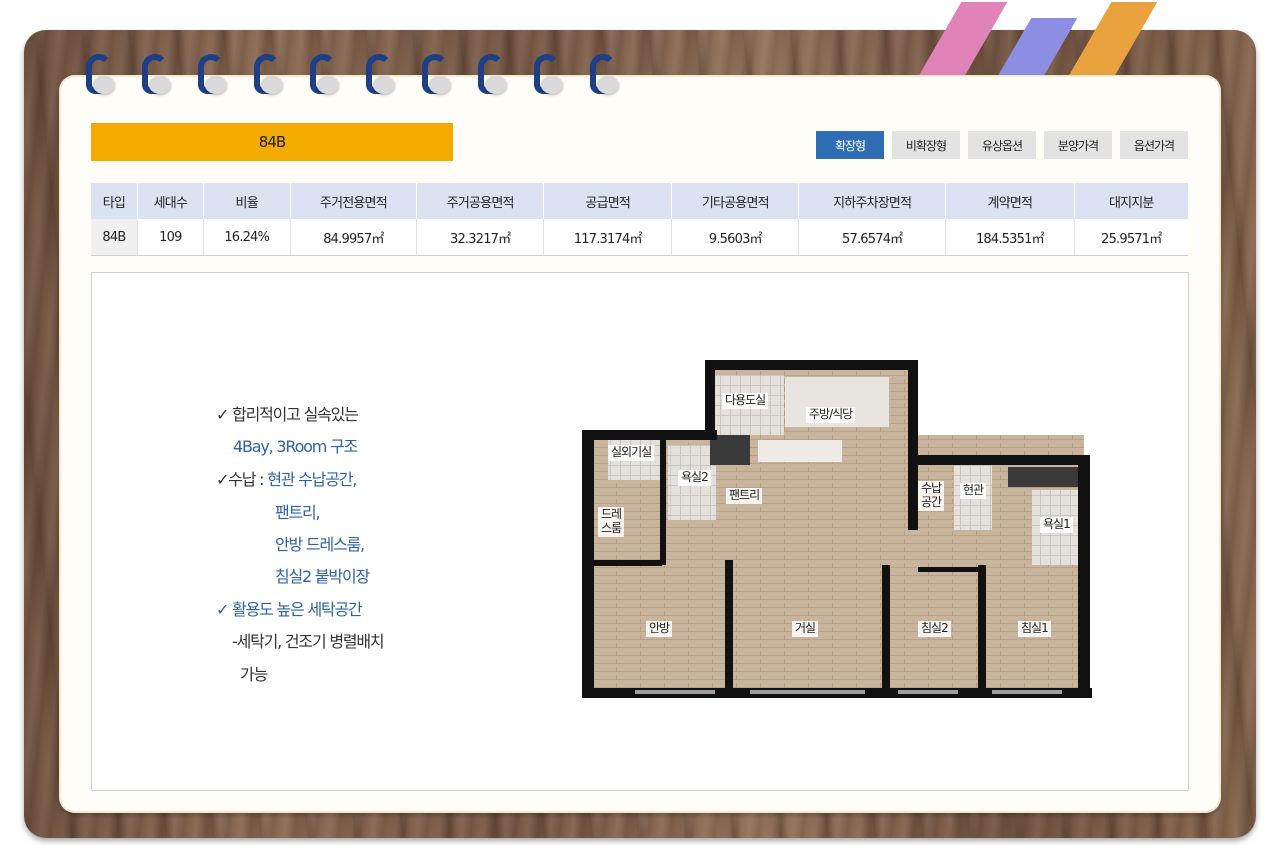  Describe the element at coordinates (1010, 201) in the screenshot. I see `header-contract-area: 계약면적` at that location.